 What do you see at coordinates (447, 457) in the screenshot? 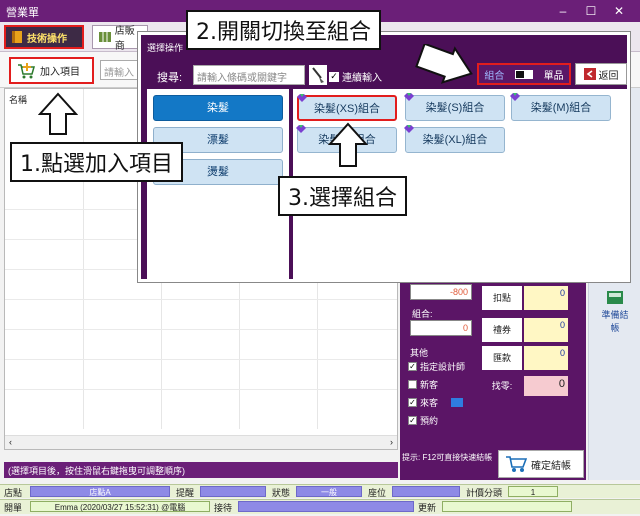
I see `f12-hint: 提示: F12可直接快速結帳` at bounding box center [447, 457].